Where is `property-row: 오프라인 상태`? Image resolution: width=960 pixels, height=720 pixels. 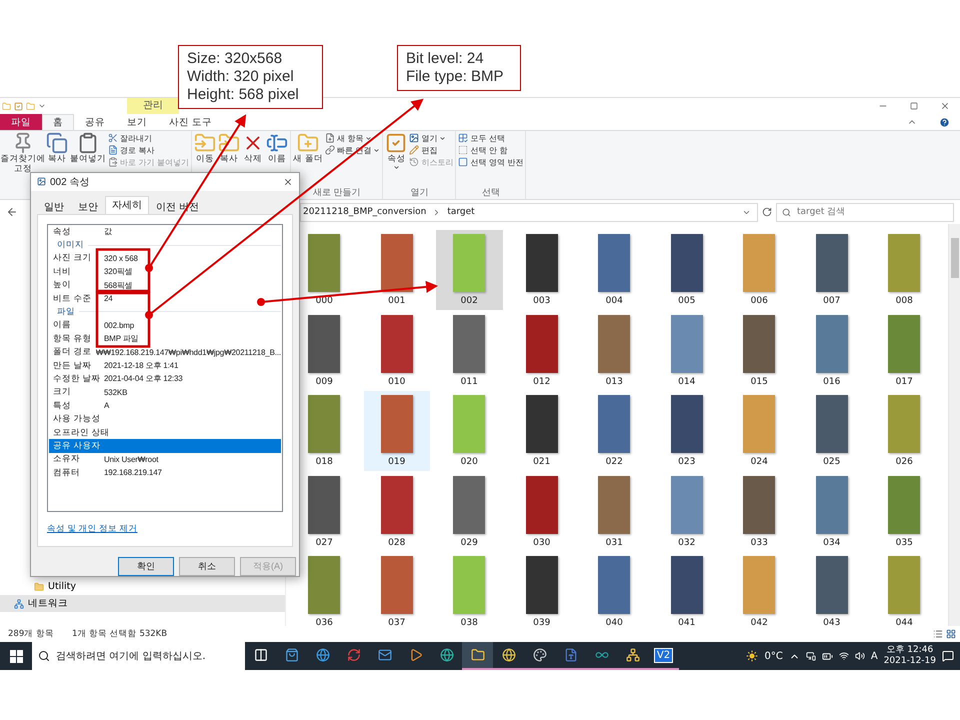
property-row: 오프라인 상태 is located at coordinates (165, 433).